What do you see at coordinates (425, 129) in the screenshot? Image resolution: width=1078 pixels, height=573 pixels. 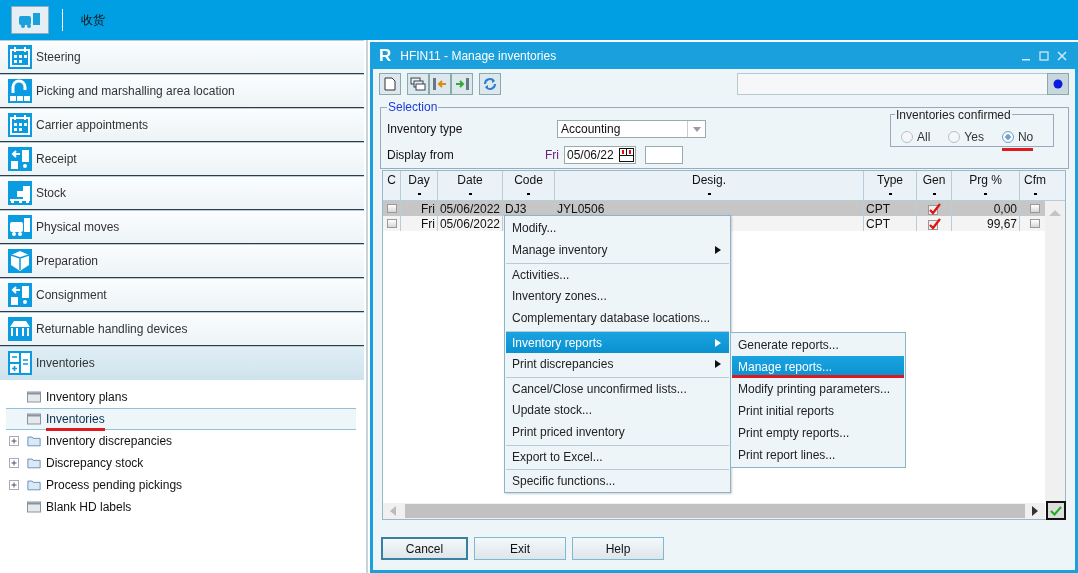 I see `field-label: Inventory type` at bounding box center [425, 129].